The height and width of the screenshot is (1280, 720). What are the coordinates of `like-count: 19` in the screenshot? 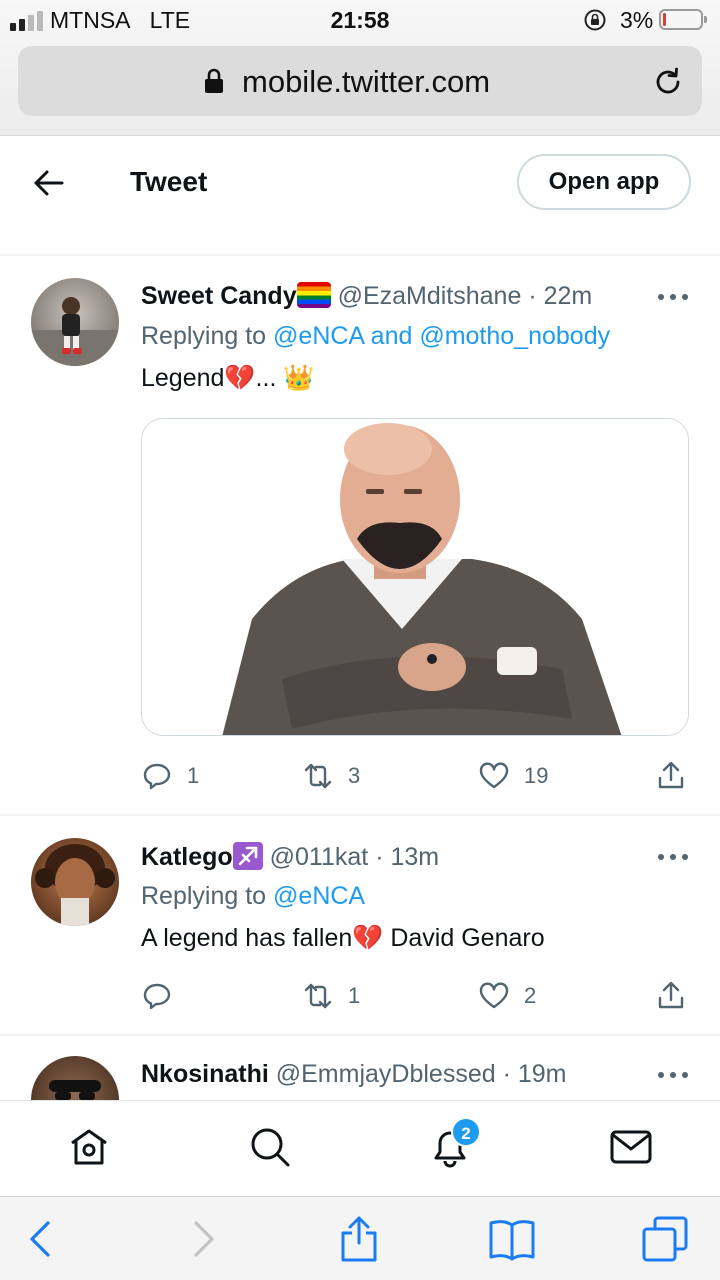 It's located at (536, 775).